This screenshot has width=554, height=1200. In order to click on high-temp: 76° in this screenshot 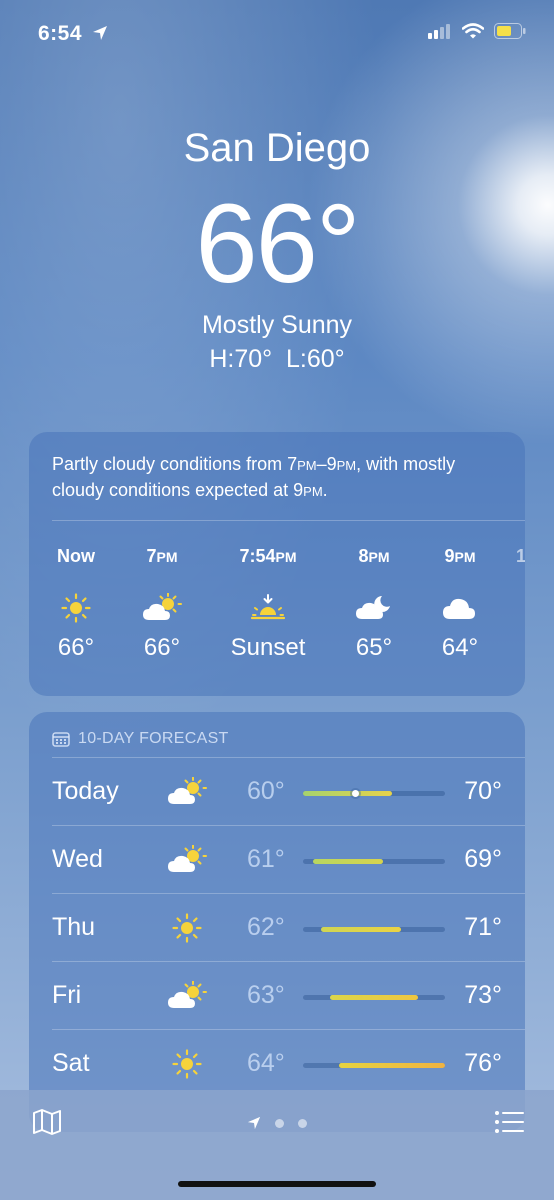, I will do `click(483, 1063)`.